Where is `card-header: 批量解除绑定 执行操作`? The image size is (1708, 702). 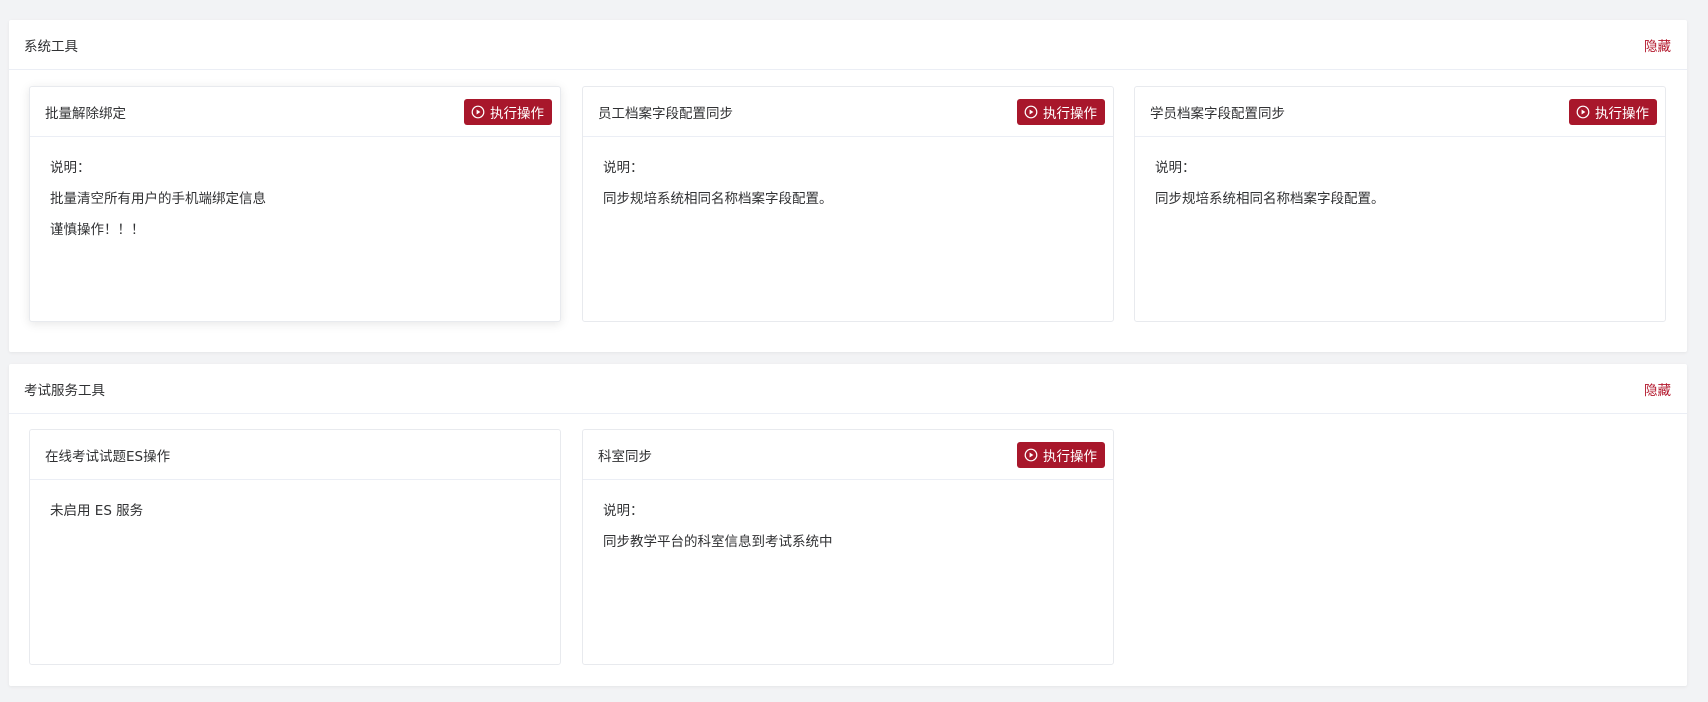
card-header: 批量解除绑定 执行操作 is located at coordinates (295, 112).